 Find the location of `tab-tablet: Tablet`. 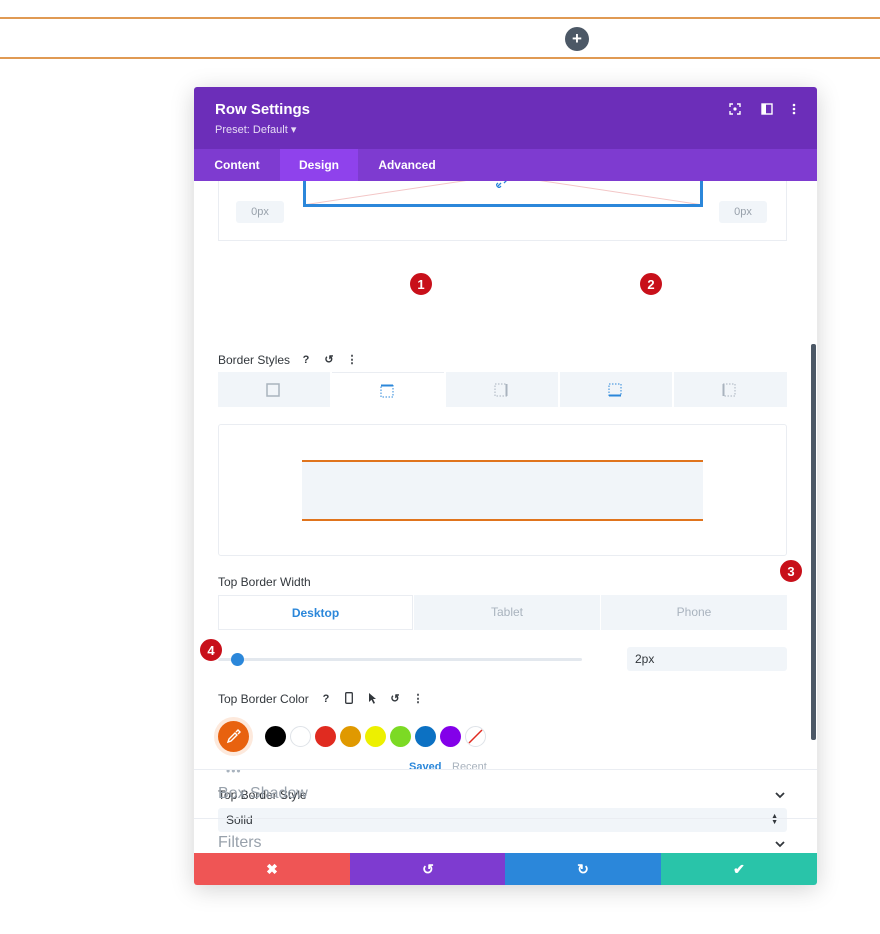

tab-tablet: Tablet is located at coordinates (507, 612).